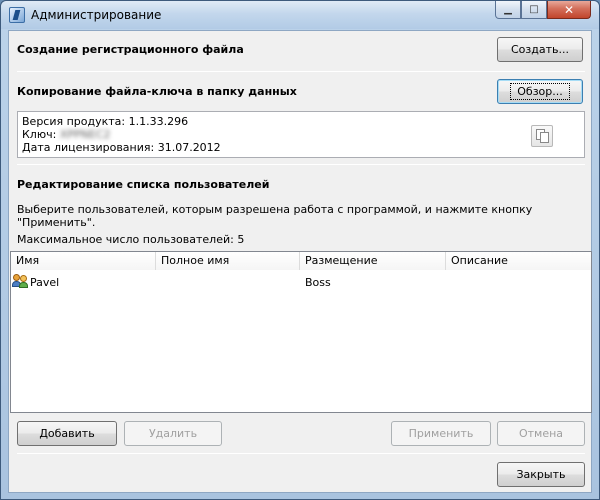 This screenshot has width=600, height=500. Describe the element at coordinates (130, 49) in the screenshot. I see `registration-heading: Создание регистрационного файла` at that location.